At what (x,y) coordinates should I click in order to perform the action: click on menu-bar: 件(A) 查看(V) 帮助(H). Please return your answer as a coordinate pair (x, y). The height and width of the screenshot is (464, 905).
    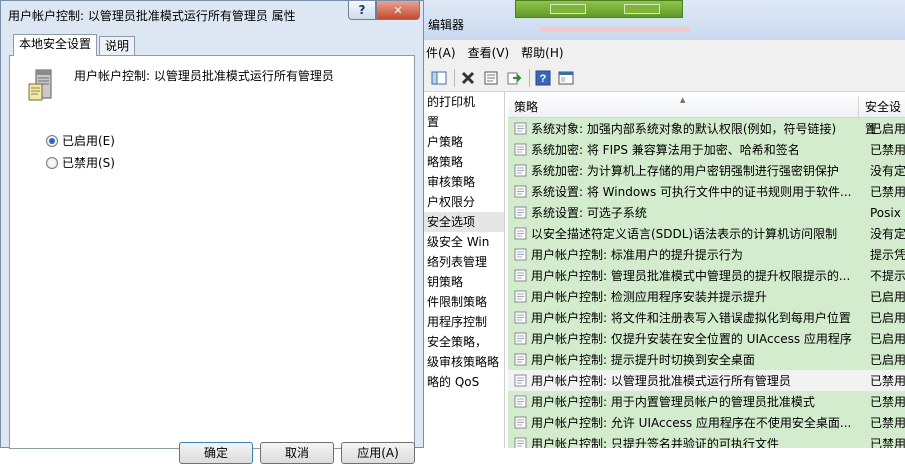
    Looking at the image, I should click on (662, 52).